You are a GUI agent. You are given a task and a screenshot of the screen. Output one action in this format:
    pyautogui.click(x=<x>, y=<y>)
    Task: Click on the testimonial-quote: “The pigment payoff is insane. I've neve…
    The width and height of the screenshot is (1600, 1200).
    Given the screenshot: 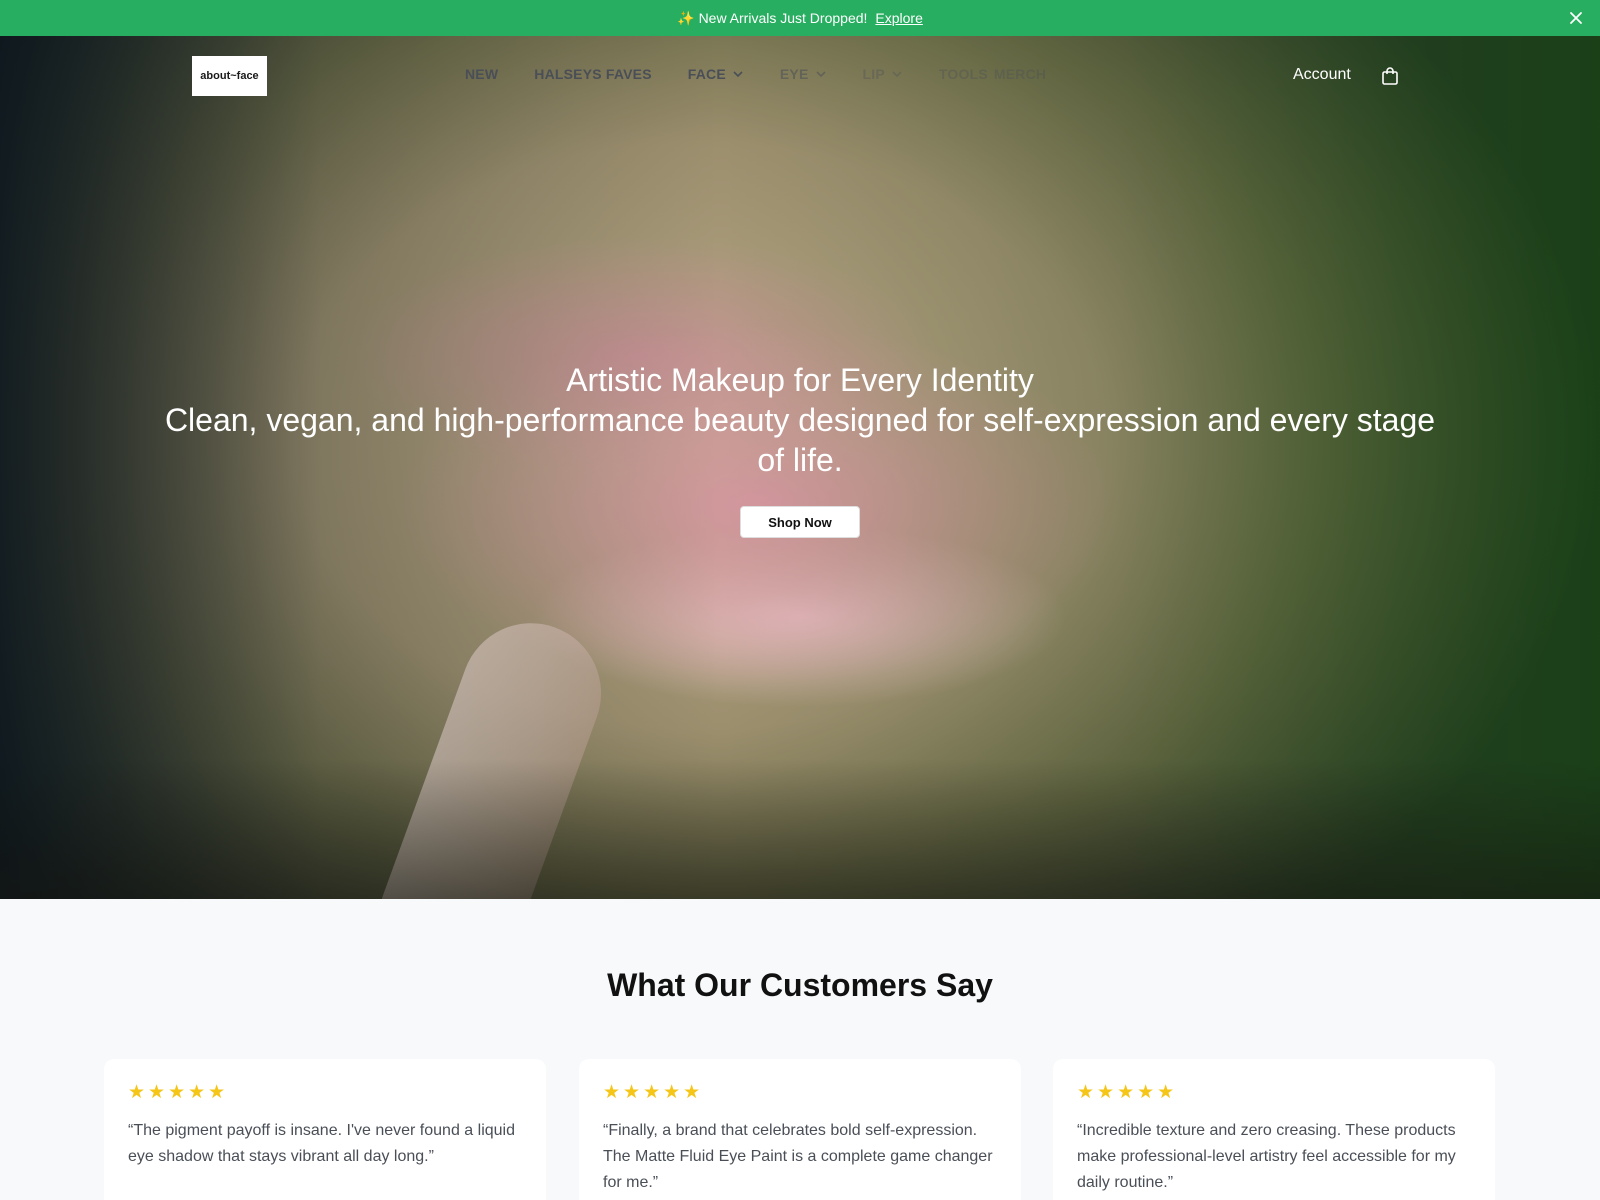 What is the action you would take?
    pyautogui.click(x=321, y=1143)
    